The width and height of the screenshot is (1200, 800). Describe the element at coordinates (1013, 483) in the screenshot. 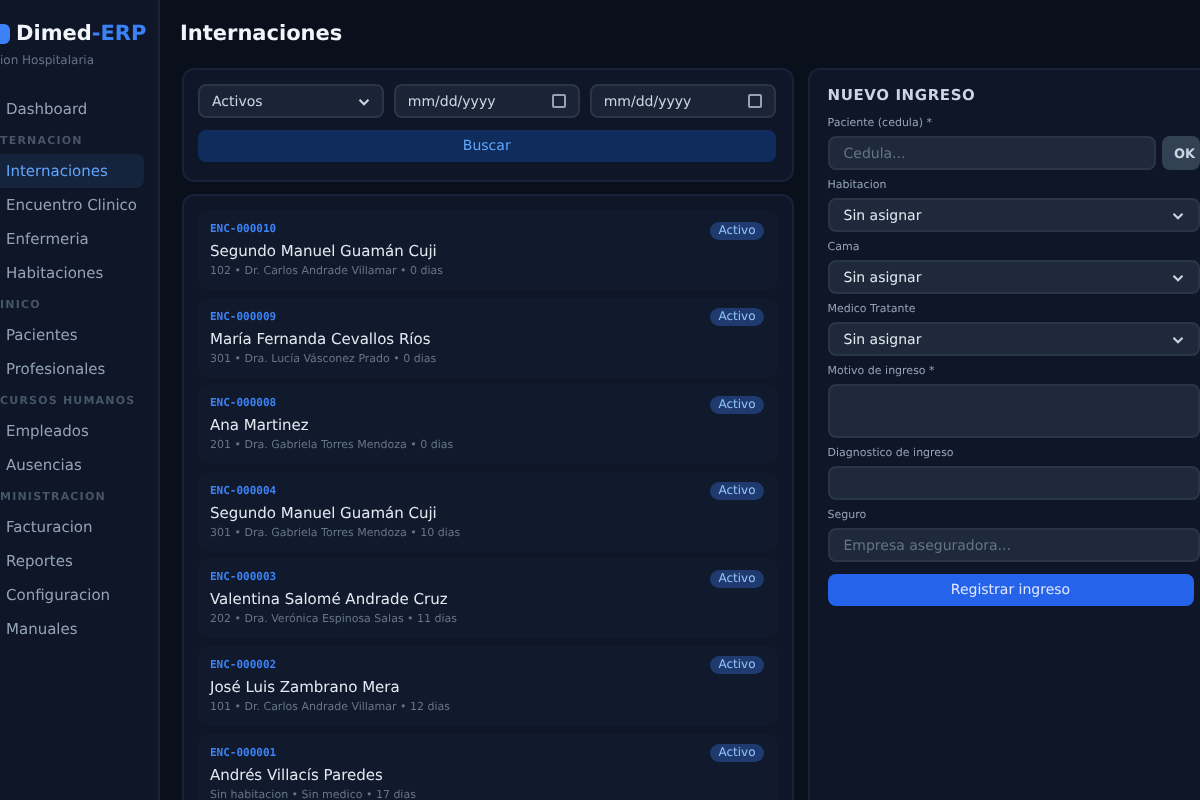

I see `input-field` at that location.